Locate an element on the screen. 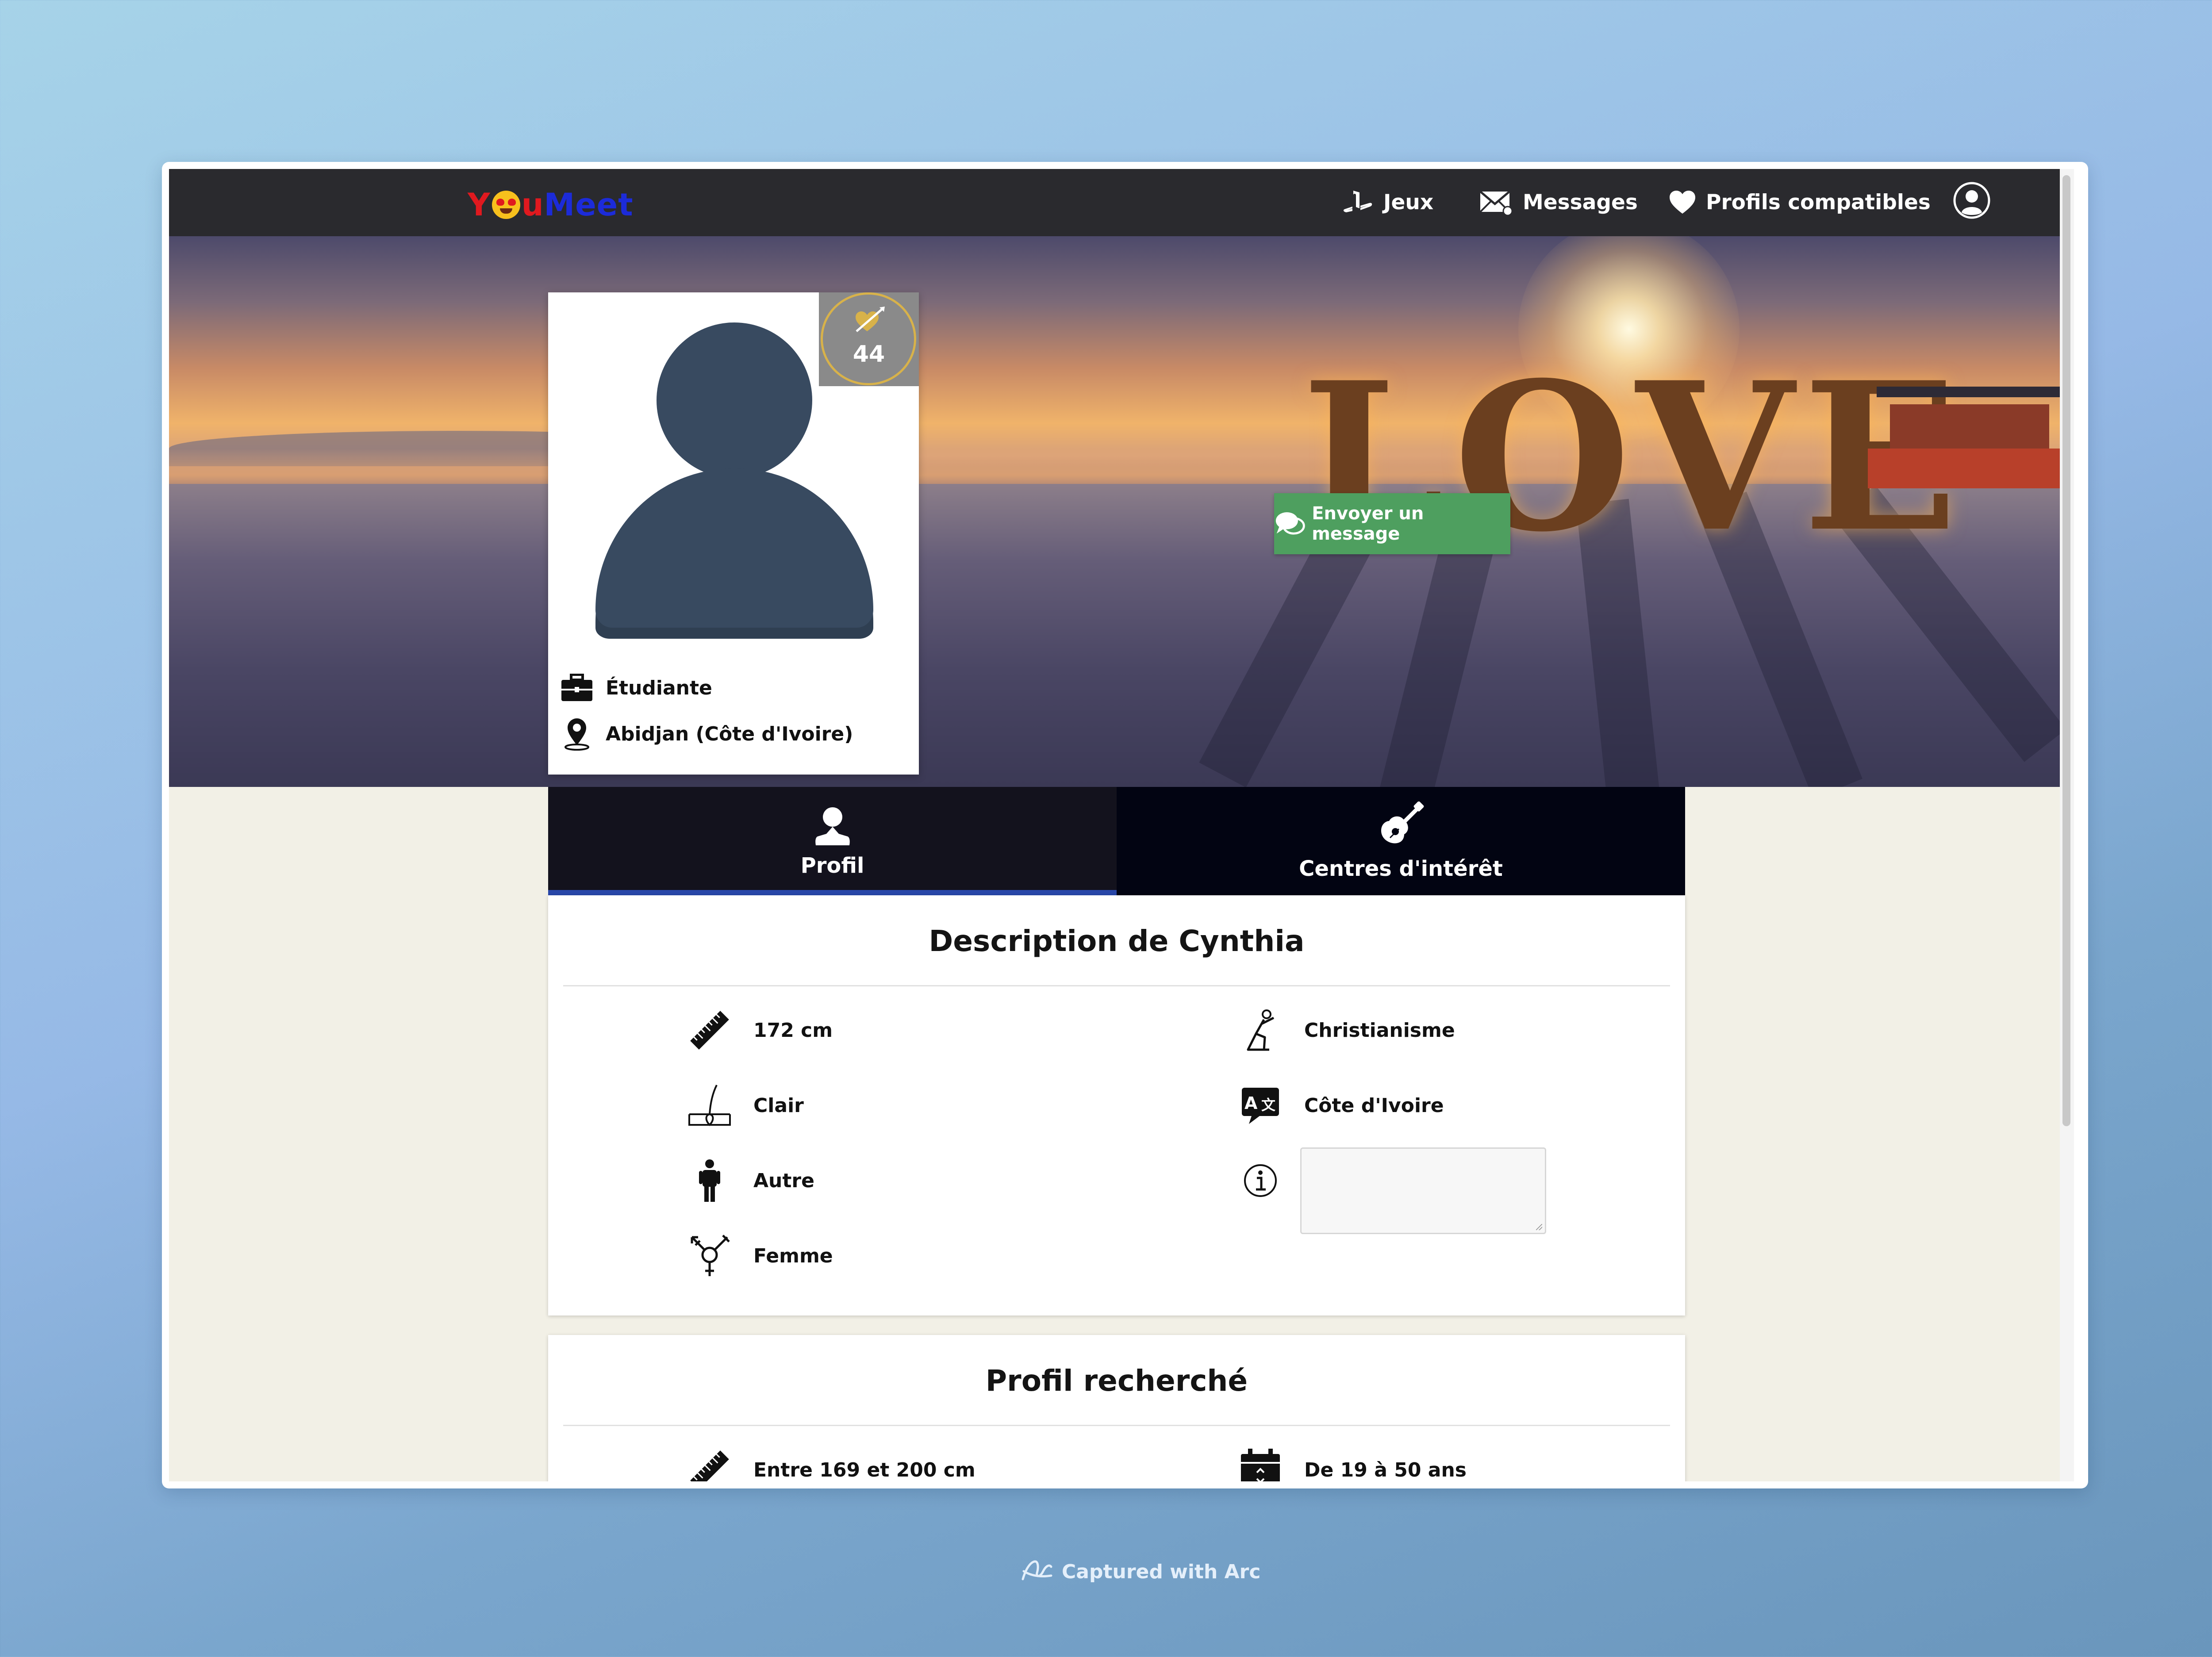 This screenshot has height=1657, width=2212. tab-profile-label: Profil is located at coordinates (832, 866).